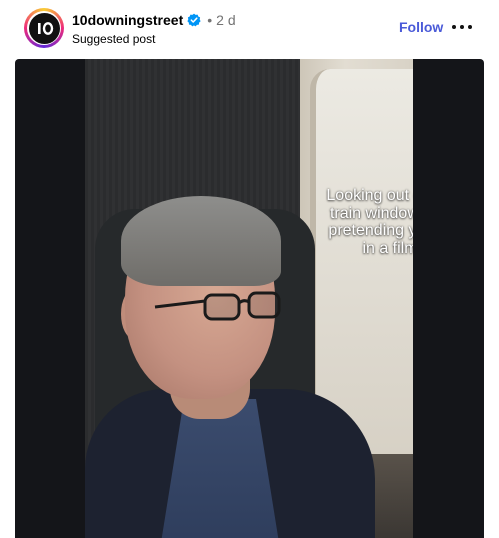  What do you see at coordinates (225, 20) in the screenshot?
I see `post-timestamp: 2 d` at bounding box center [225, 20].